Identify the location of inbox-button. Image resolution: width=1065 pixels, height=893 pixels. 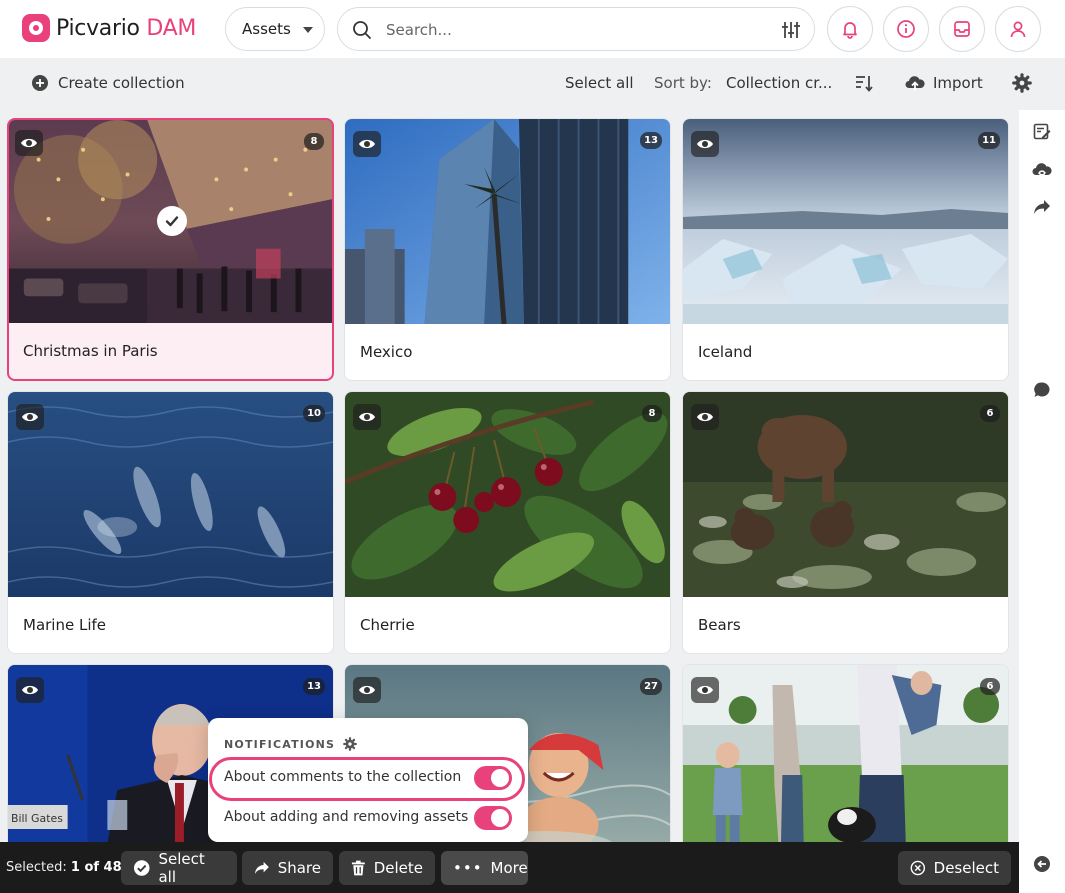
(962, 29).